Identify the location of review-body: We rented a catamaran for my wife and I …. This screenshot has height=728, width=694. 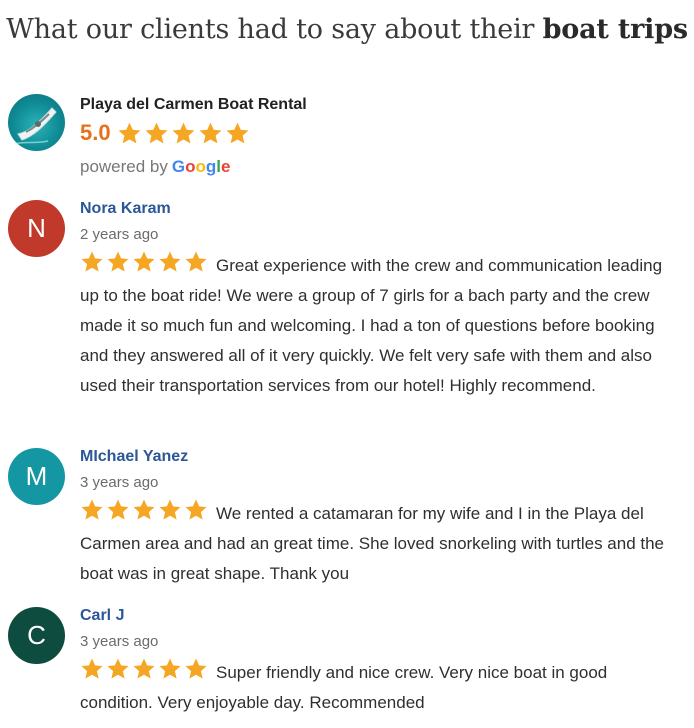
(380, 543).